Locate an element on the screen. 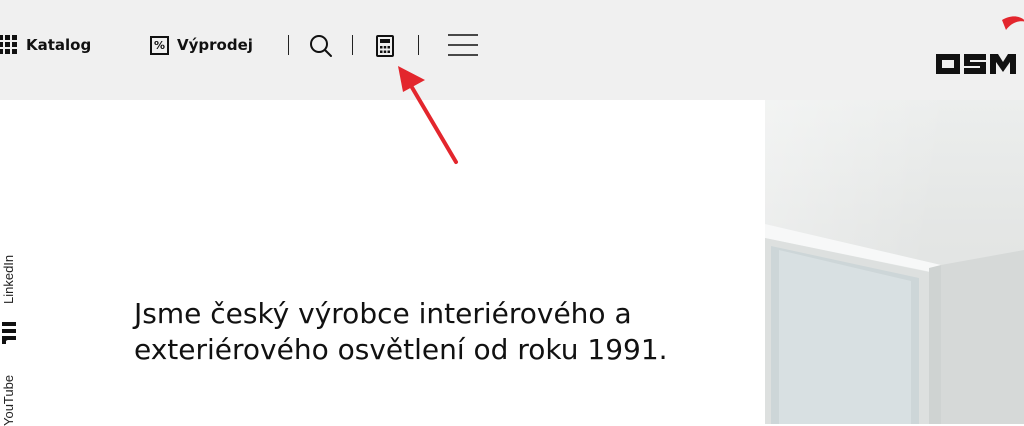 The height and width of the screenshot is (426, 1024). social-links: LinkedIn YouTube is located at coordinates (10, 327).